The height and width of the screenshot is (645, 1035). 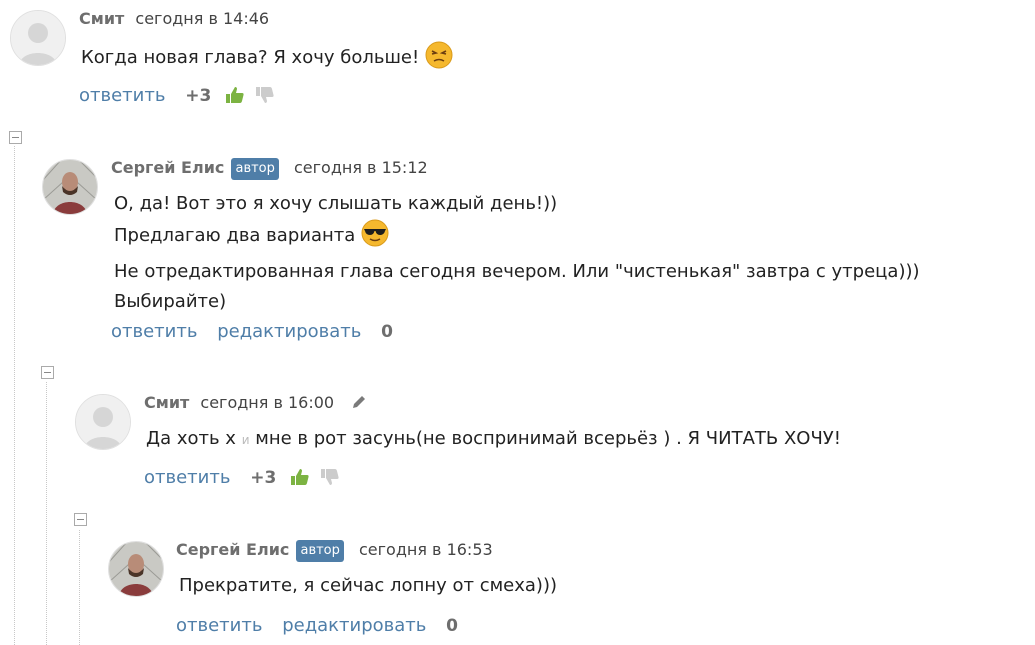 What do you see at coordinates (359, 404) in the screenshot?
I see `pencil-icon` at bounding box center [359, 404].